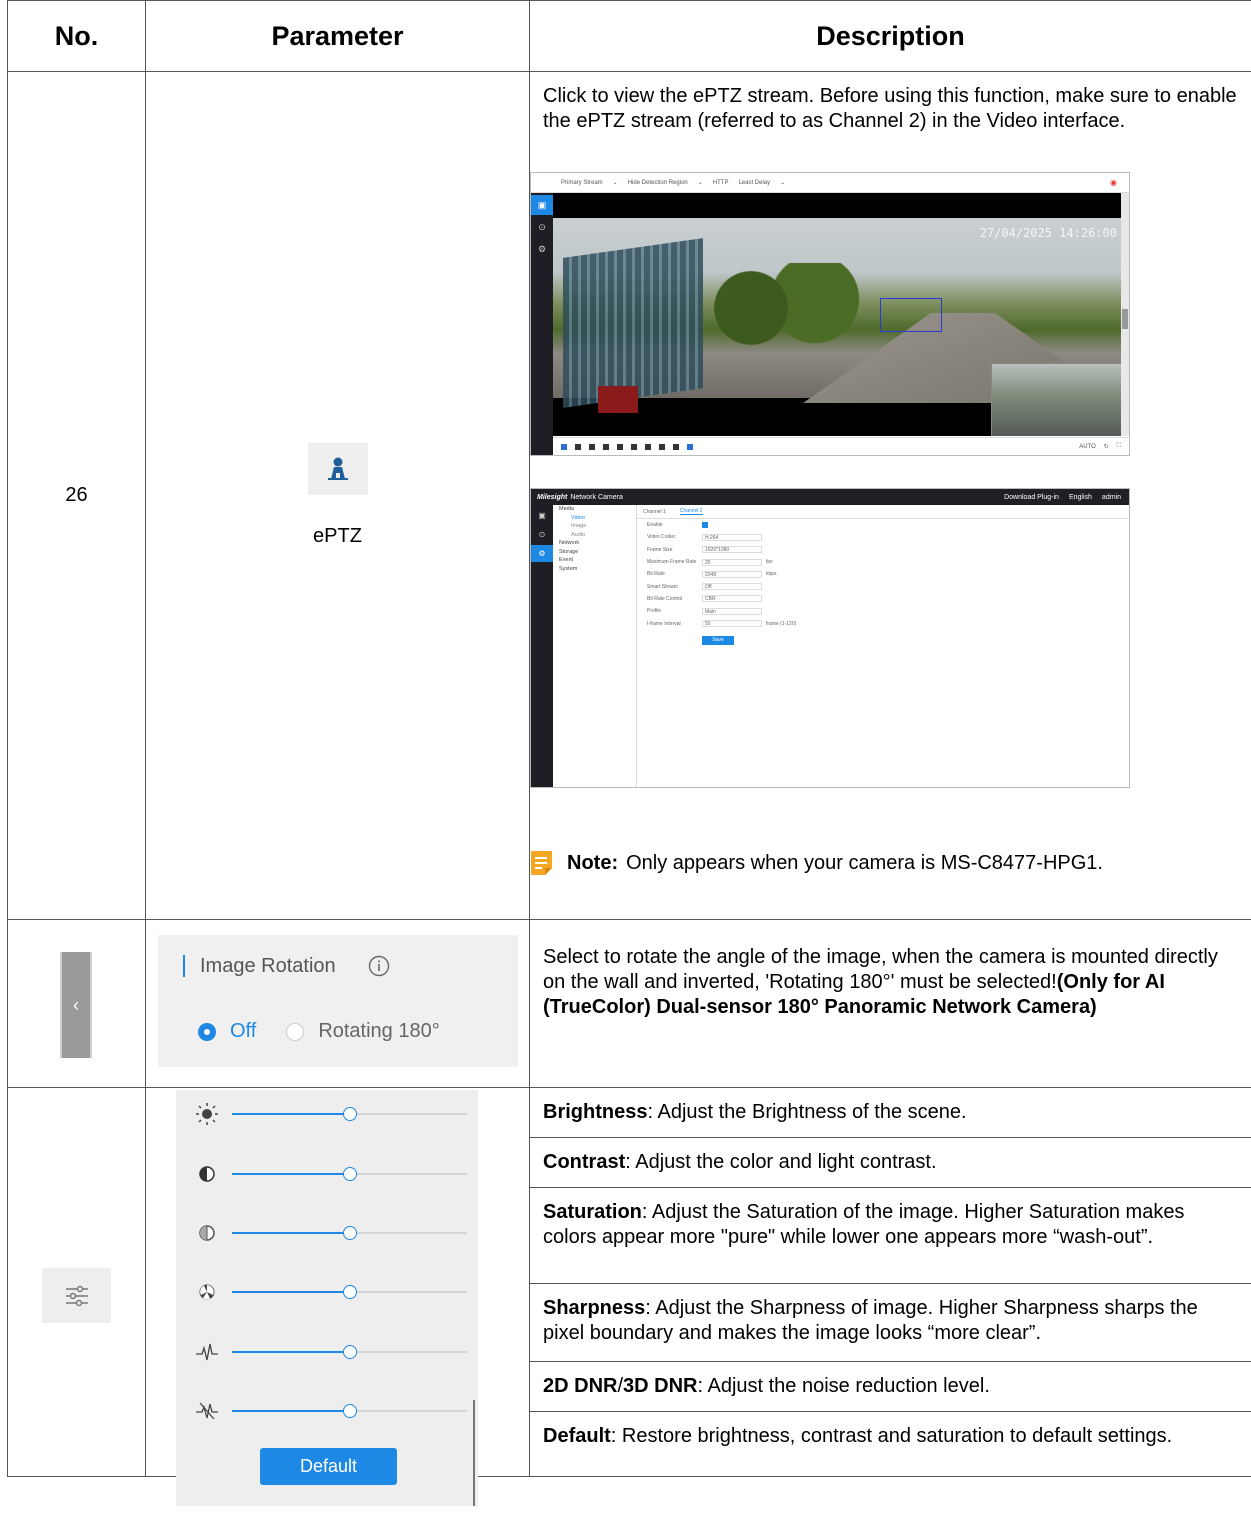 The image size is (1251, 1519). I want to click on form-row: Bit Rate 2048 kbps, so click(712, 574).